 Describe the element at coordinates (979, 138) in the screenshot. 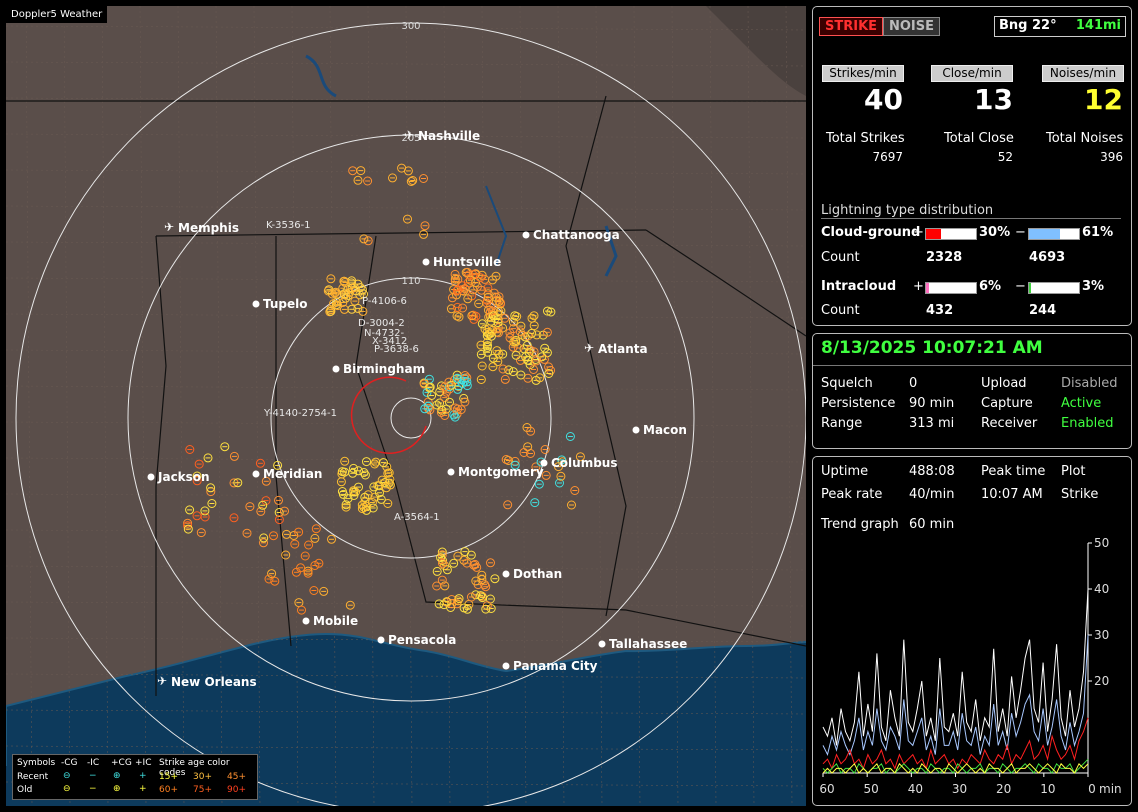

I see `total-close-label: Total Close` at that location.